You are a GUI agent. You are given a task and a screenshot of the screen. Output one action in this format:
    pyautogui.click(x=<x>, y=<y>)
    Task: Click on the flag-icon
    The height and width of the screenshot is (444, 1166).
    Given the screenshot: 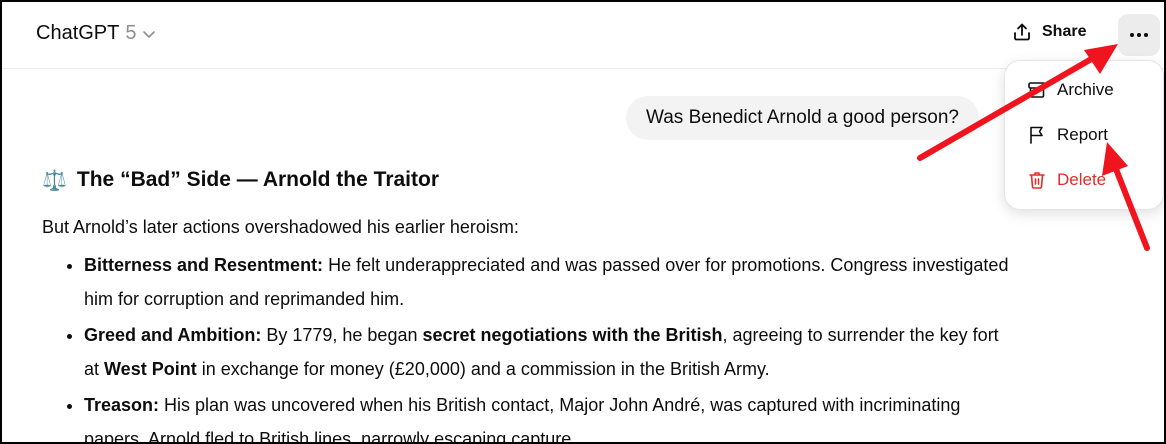 What is the action you would take?
    pyautogui.click(x=1036, y=135)
    